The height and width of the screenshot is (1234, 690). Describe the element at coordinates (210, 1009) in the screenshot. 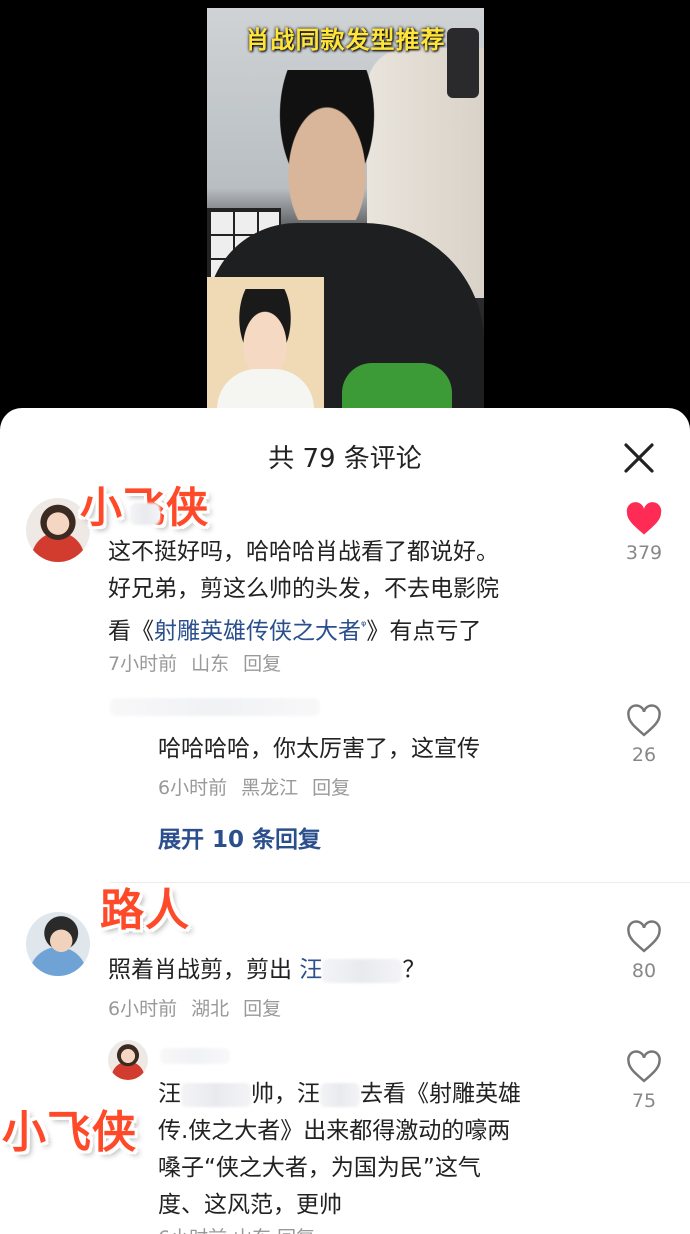

I see `comment-location: 湖北` at that location.